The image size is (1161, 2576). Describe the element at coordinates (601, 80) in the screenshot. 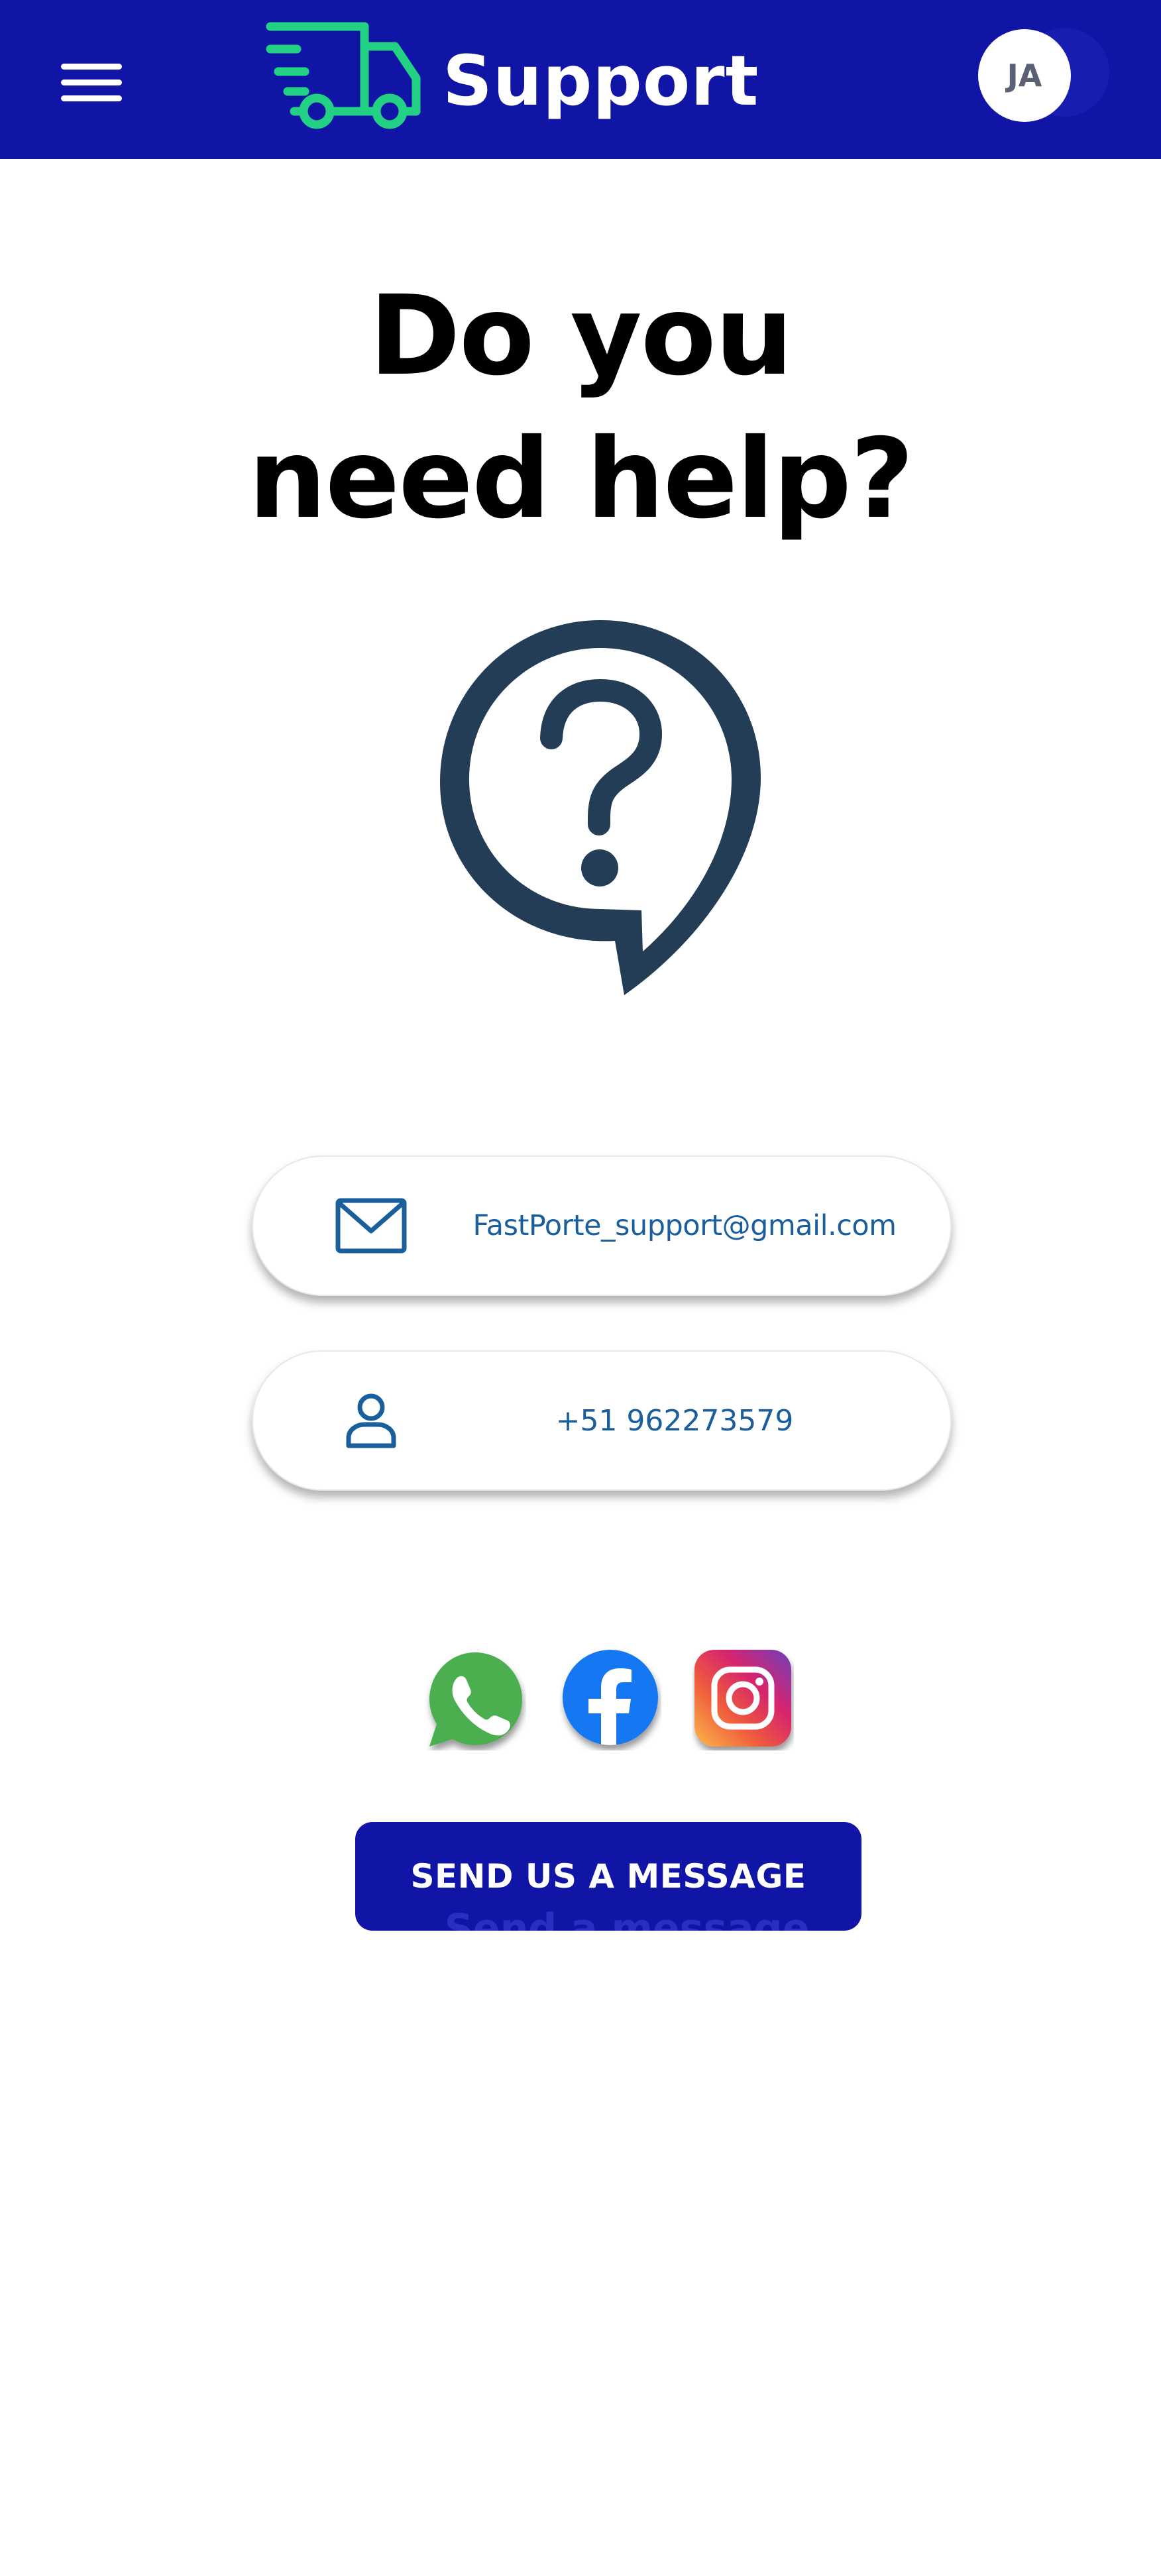

I see `page-title: Support` at that location.